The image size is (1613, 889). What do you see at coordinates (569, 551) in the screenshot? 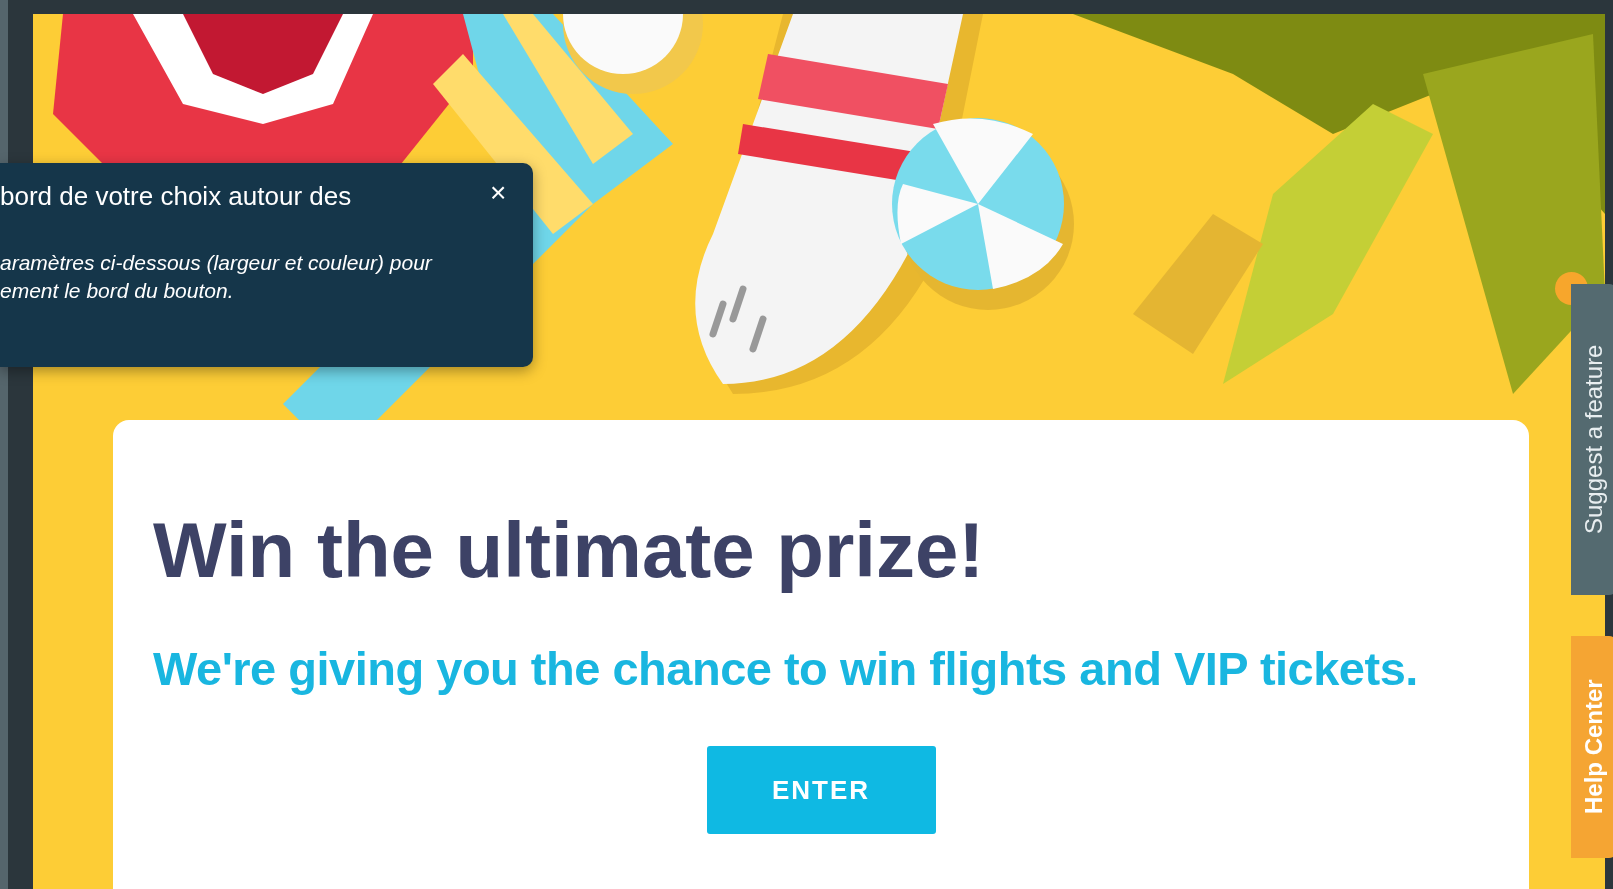
I see `heading: Win the ultimate prize!` at bounding box center [569, 551].